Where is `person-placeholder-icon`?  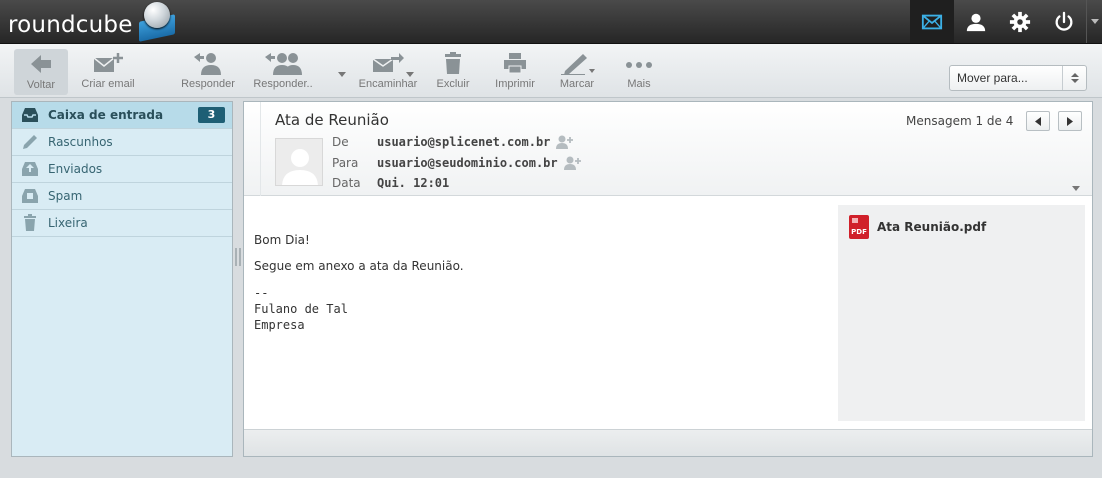
person-placeholder-icon is located at coordinates (299, 162).